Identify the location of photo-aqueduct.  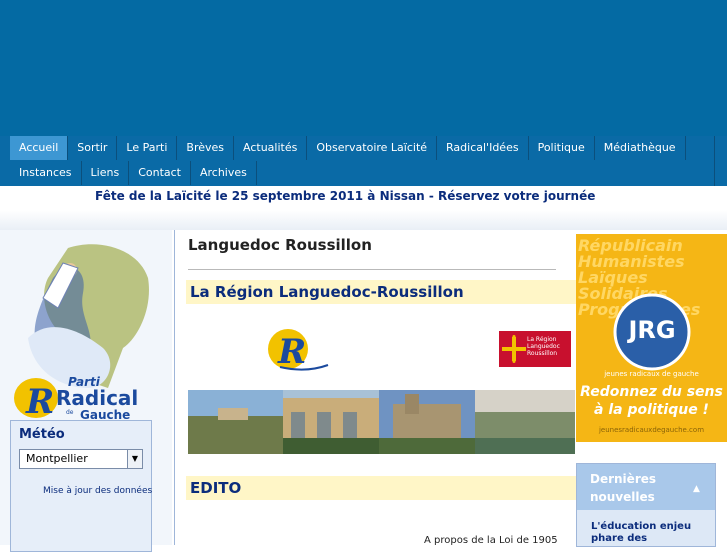
(331, 422).